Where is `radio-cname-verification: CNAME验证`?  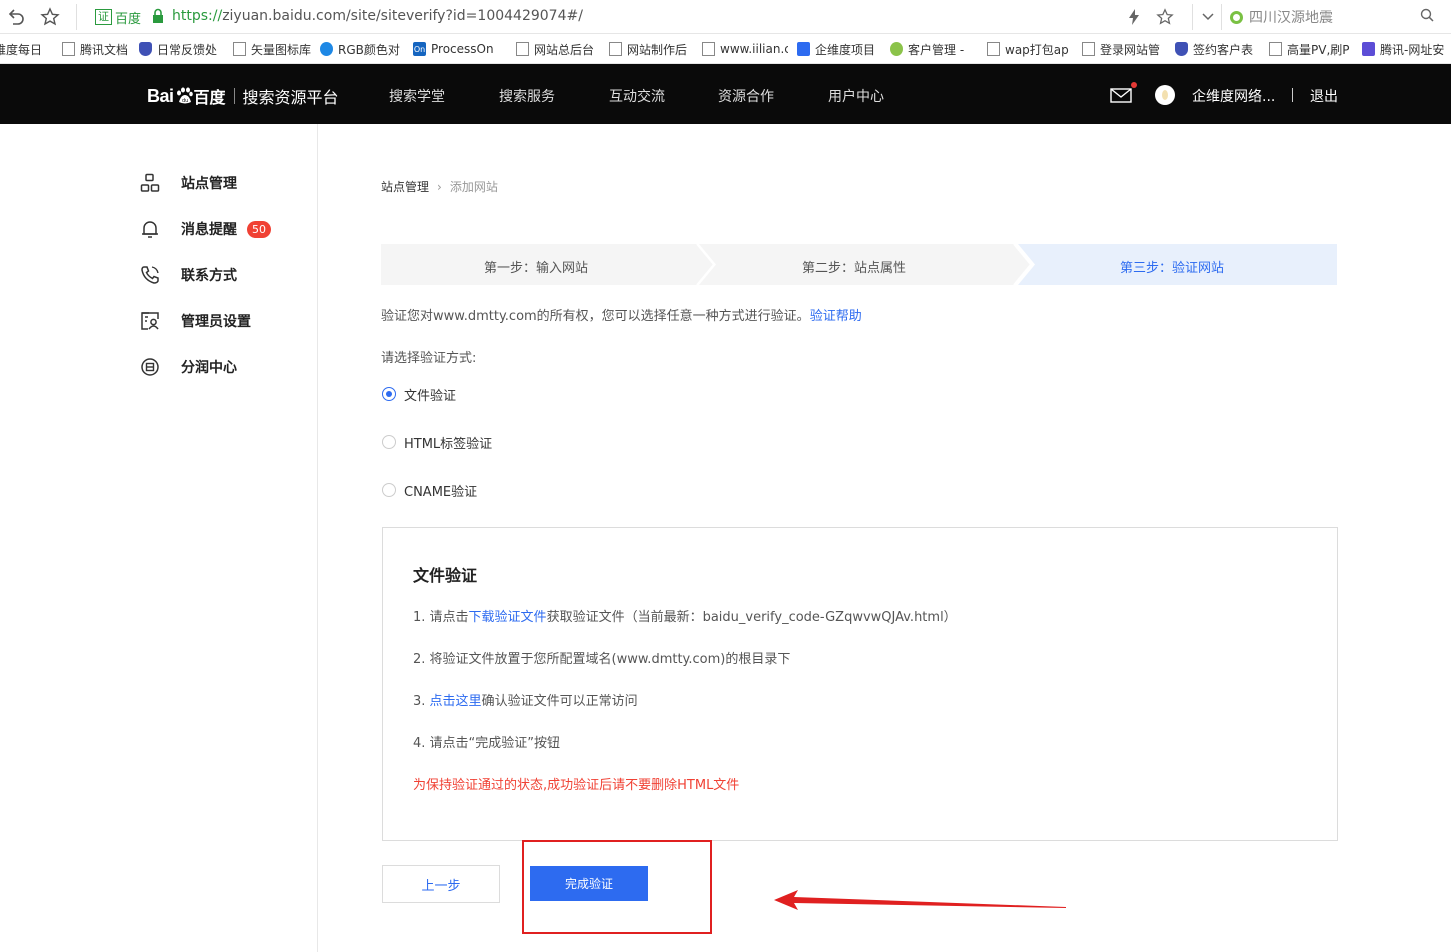
radio-cname-verification: CNAME验证 is located at coordinates (430, 490).